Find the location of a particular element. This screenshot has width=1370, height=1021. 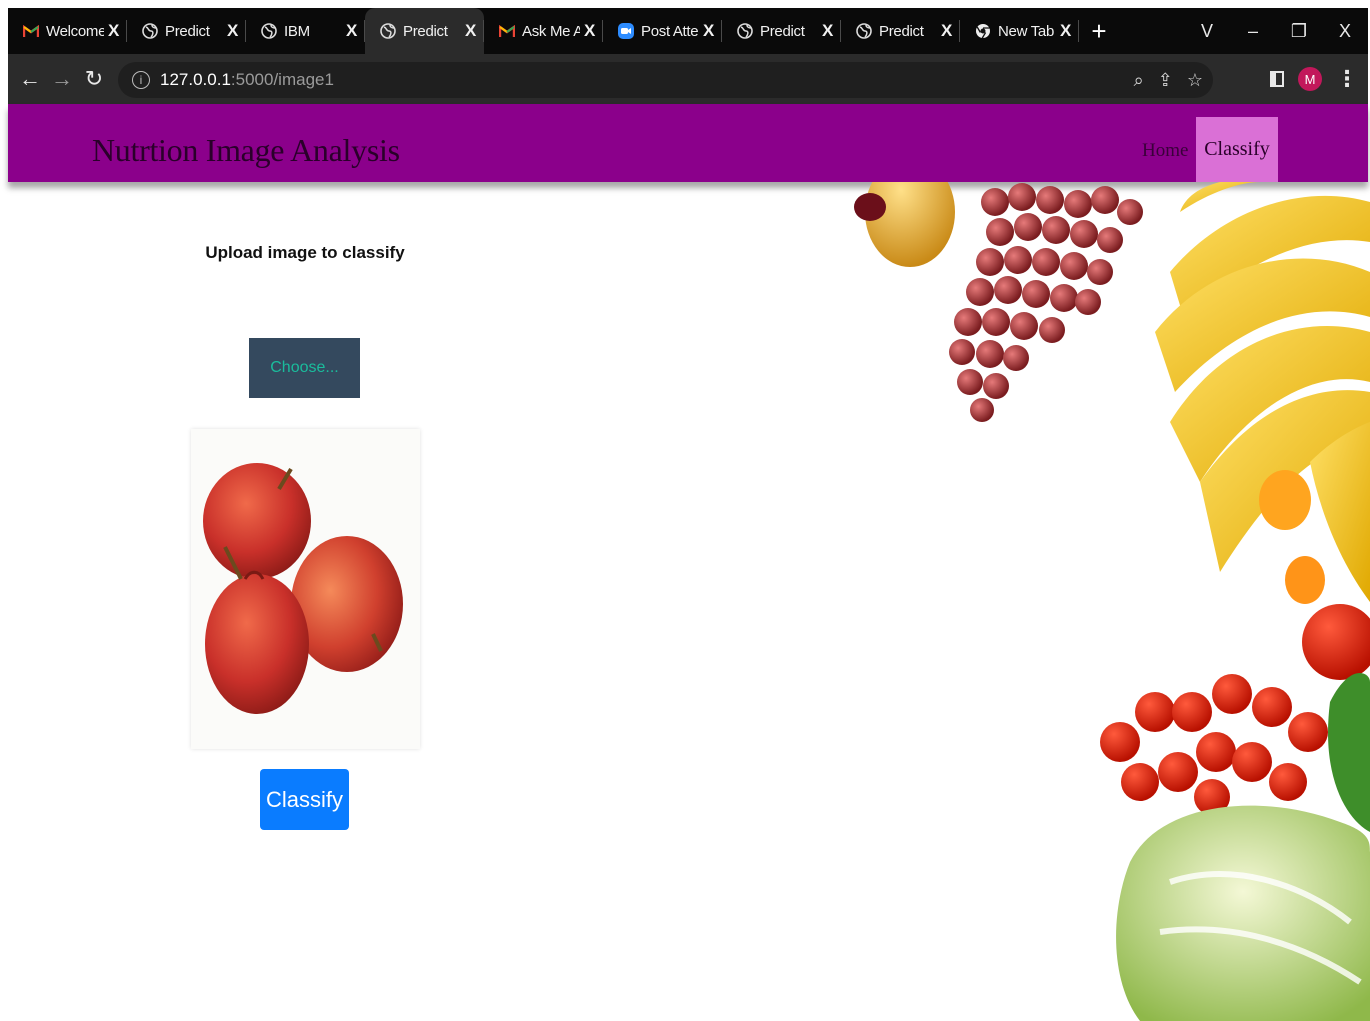

browser-right-tools: M ⋮ is located at coordinates (1314, 79).